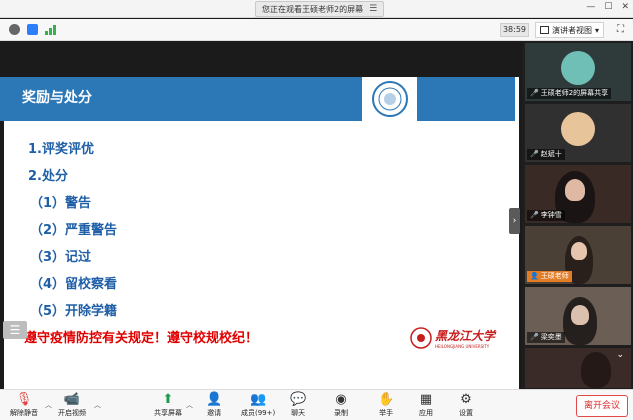 Image resolution: width=633 pixels, height=420 pixels. I want to click on meeting-timer: 38:59, so click(514, 30).